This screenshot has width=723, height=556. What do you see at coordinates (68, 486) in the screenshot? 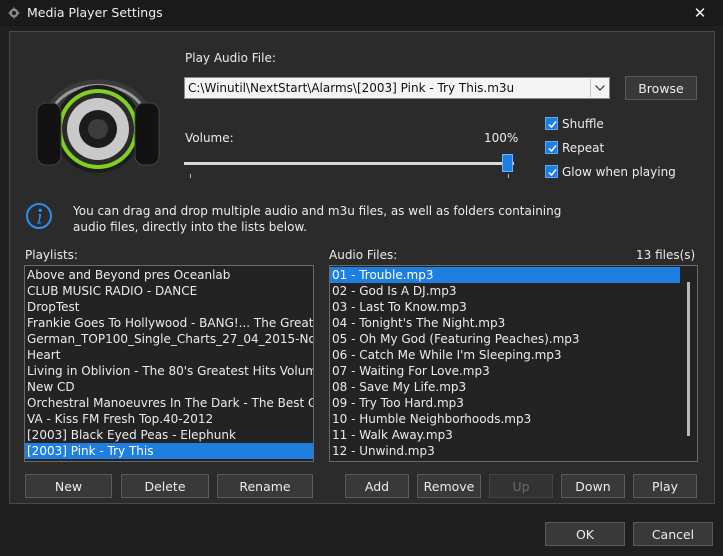
I see `new-playlist-button: New` at bounding box center [68, 486].